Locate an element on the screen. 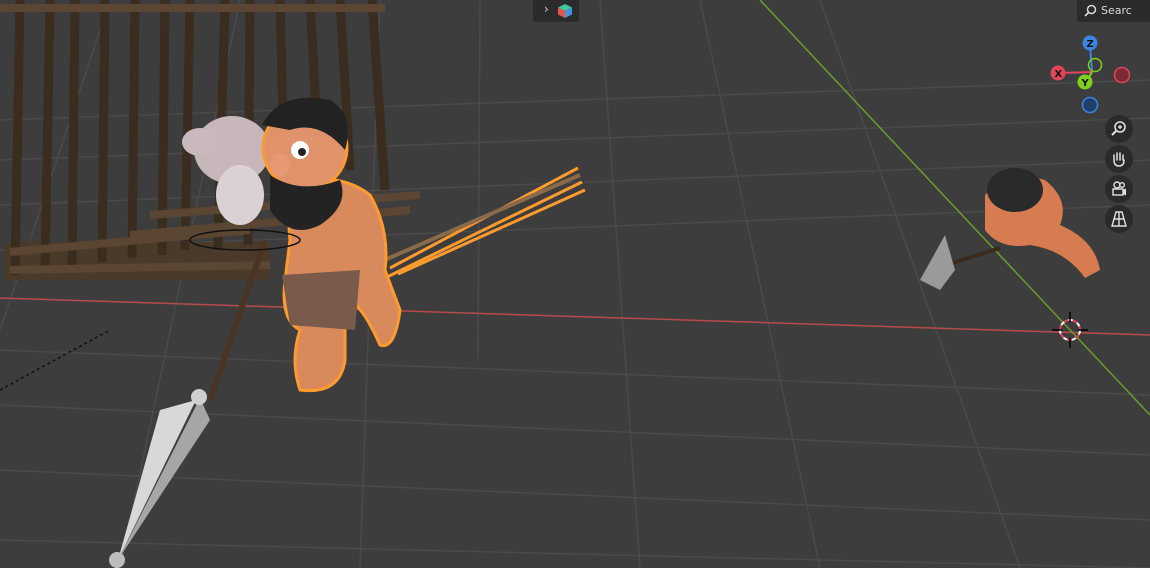  gizmo-neg-z is located at coordinates (1090, 105).